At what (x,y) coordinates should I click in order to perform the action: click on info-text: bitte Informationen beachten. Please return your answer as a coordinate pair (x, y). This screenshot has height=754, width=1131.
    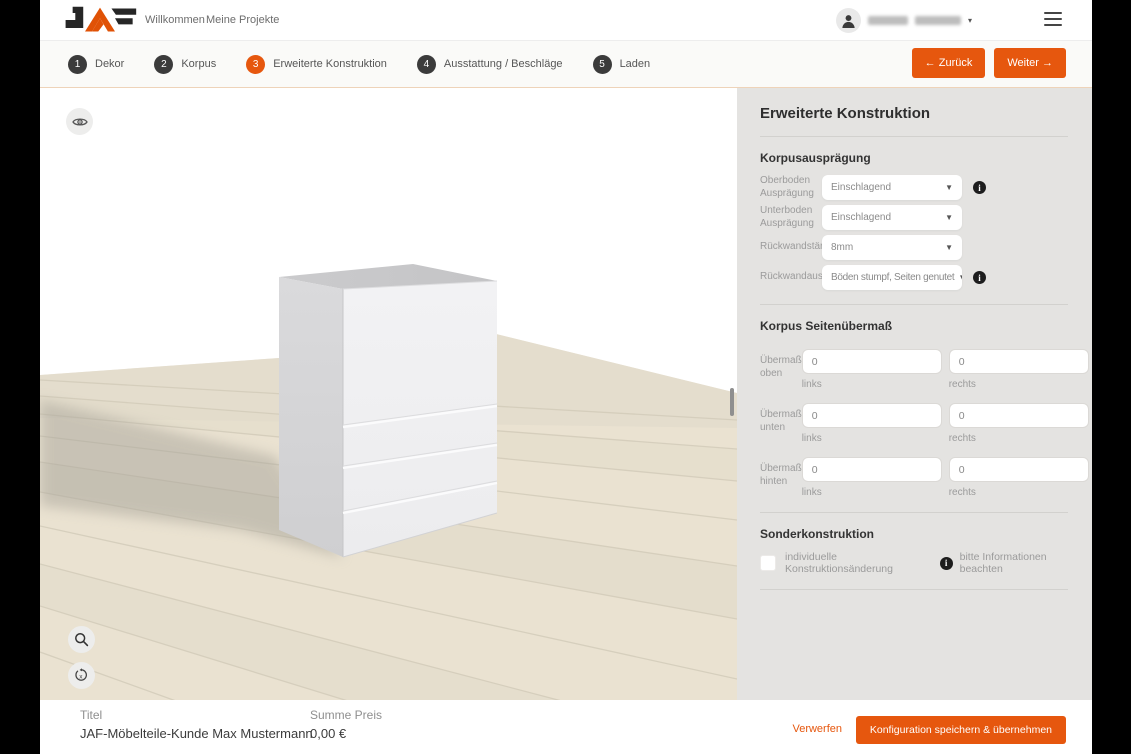
    Looking at the image, I should click on (1003, 563).